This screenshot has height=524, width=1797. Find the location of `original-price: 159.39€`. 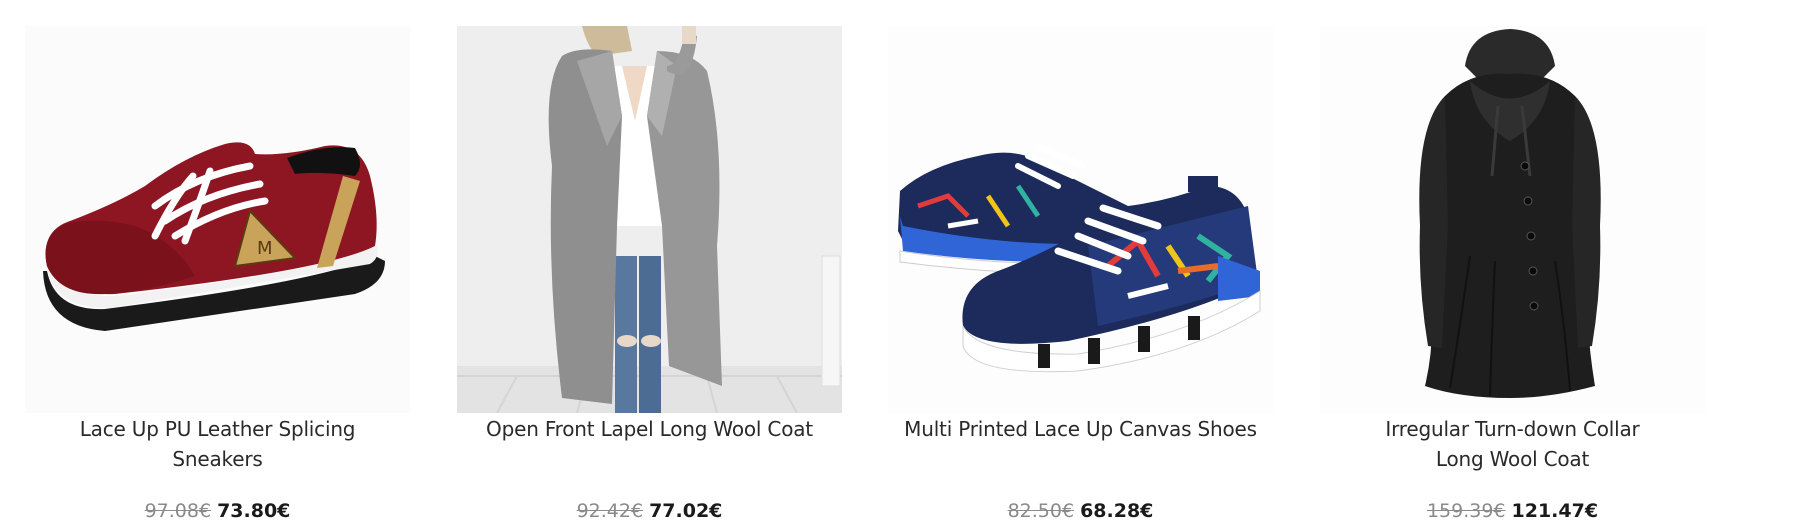

original-price: 159.39€ is located at coordinates (1466, 511).